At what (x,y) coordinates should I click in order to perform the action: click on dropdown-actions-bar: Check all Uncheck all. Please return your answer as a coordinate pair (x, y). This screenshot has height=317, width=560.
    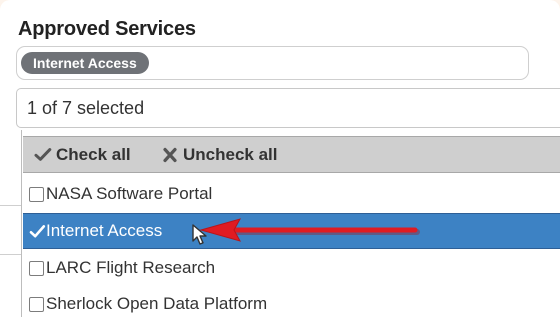
    Looking at the image, I should click on (291, 154).